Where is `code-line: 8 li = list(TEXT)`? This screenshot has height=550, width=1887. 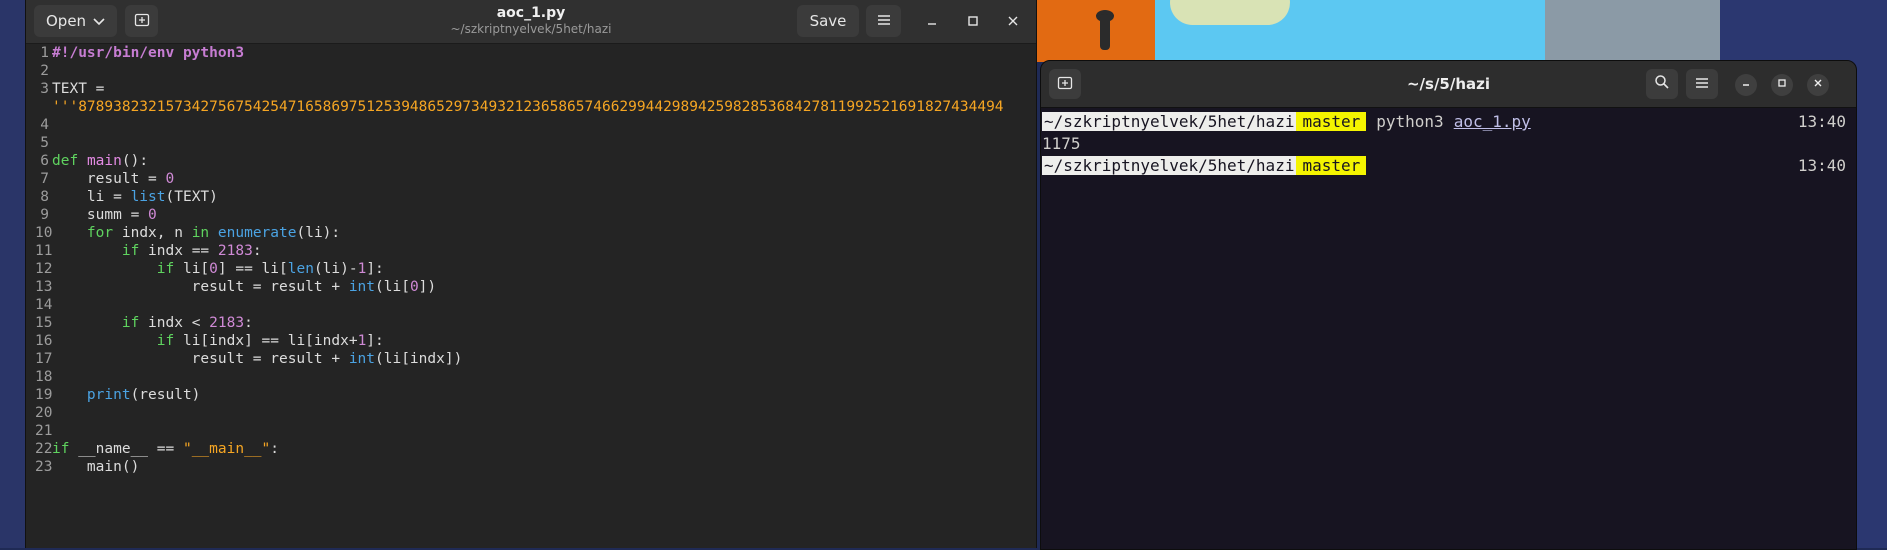
code-line: 8 li = list(TEXT) is located at coordinates (531, 197).